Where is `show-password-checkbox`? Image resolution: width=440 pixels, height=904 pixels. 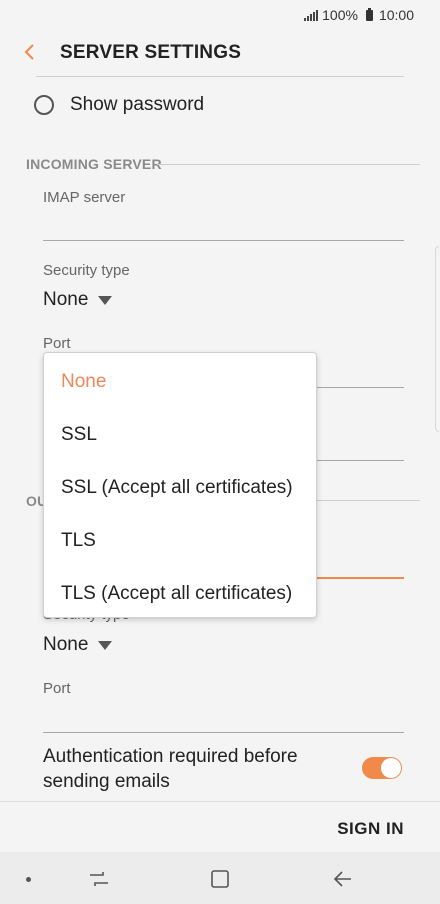 show-password-checkbox is located at coordinates (44, 105).